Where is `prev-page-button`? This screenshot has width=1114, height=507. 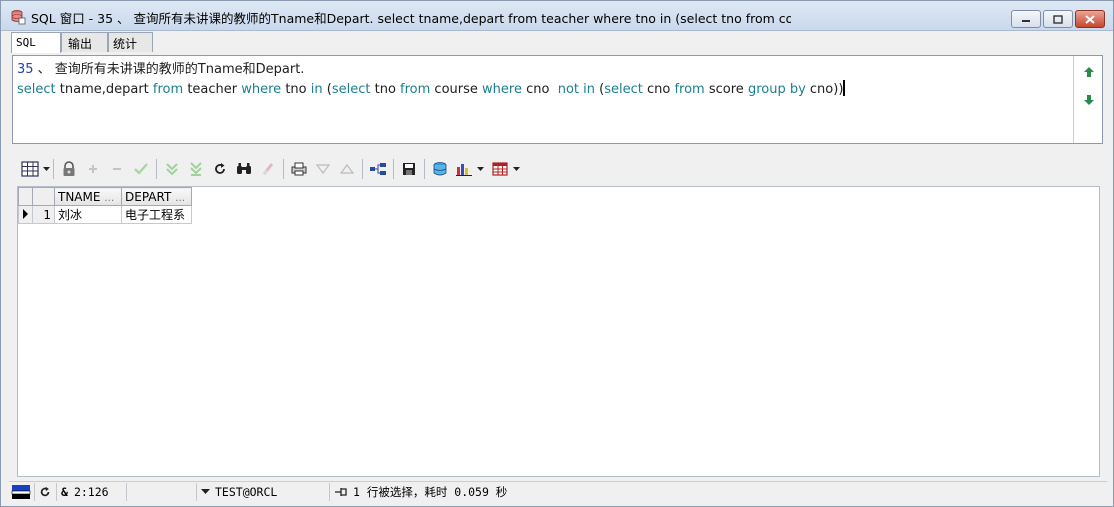
prev-page-button is located at coordinates (347, 169).